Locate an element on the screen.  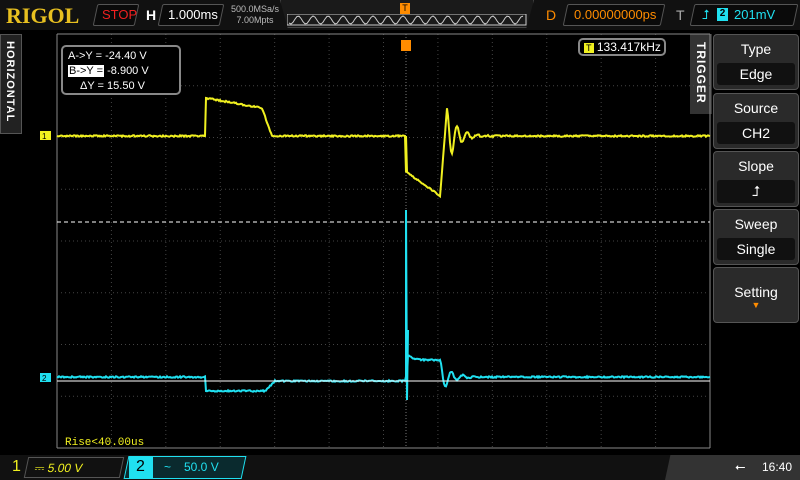
cursor-b-label: B->Y = is located at coordinates (86, 71).